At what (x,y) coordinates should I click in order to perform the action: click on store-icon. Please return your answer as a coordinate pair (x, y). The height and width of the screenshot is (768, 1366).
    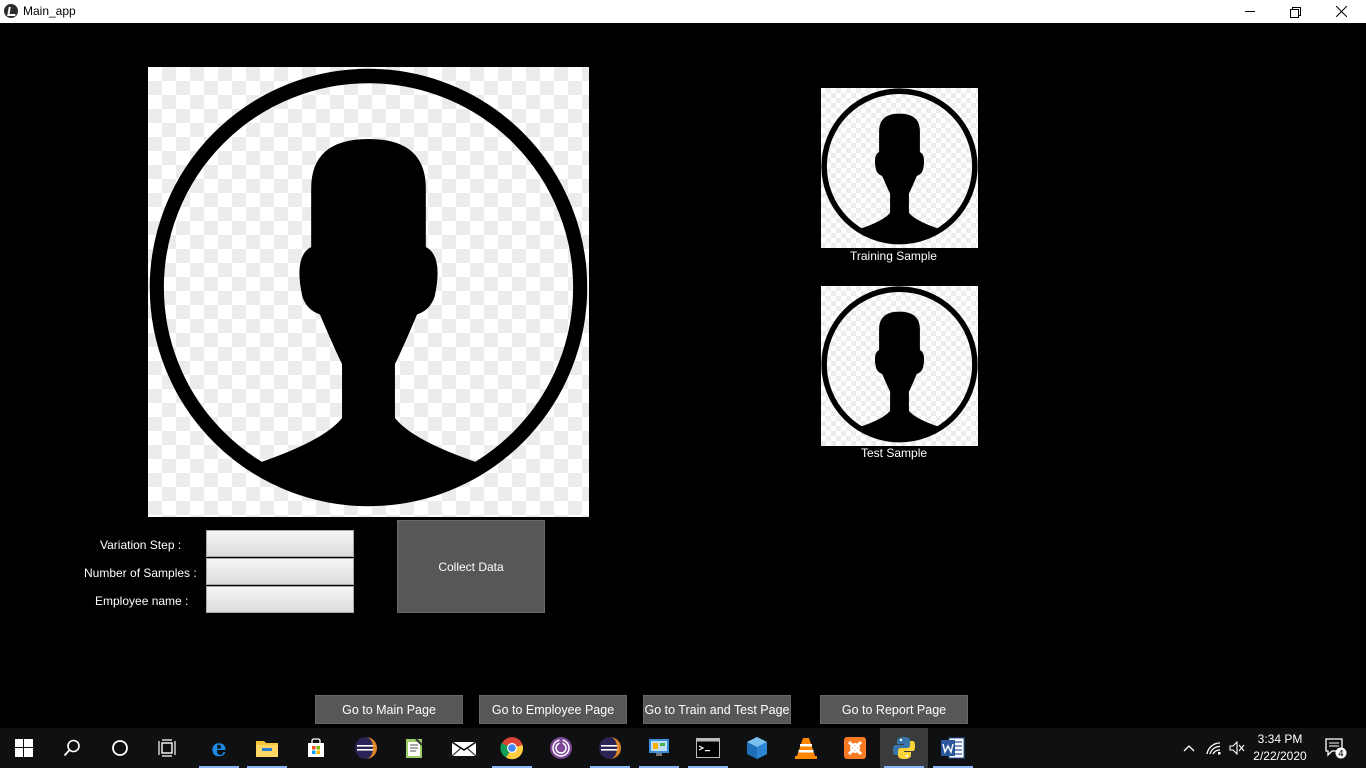
    Looking at the image, I should click on (316, 747).